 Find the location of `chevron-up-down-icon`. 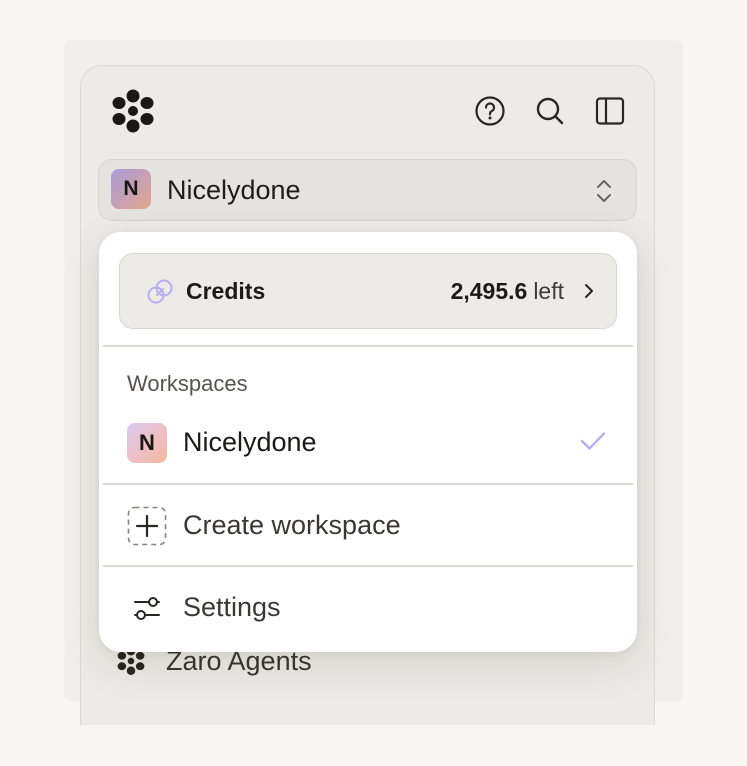

chevron-up-down-icon is located at coordinates (604, 191).